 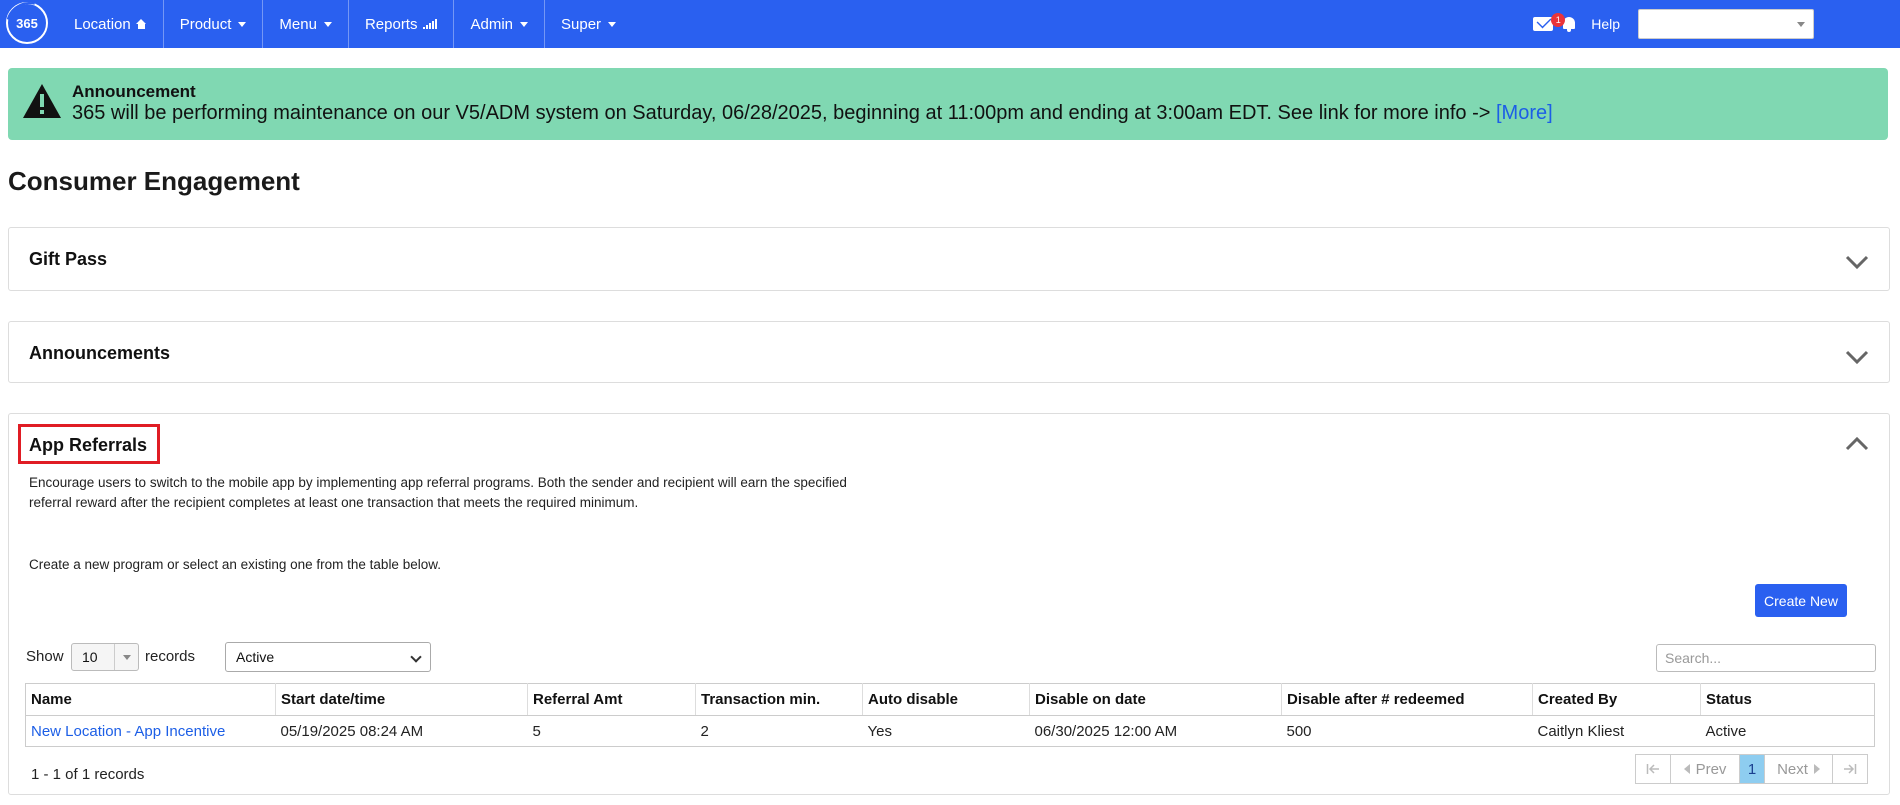 I want to click on next-label: Next, so click(x=1792, y=769).